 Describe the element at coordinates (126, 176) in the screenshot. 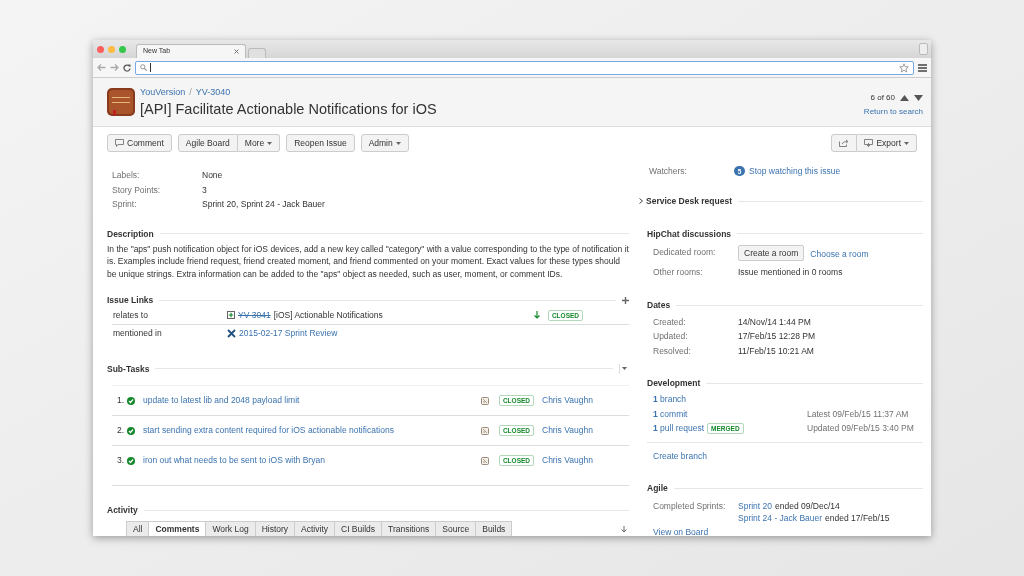

I see `field-label: Labels:` at that location.